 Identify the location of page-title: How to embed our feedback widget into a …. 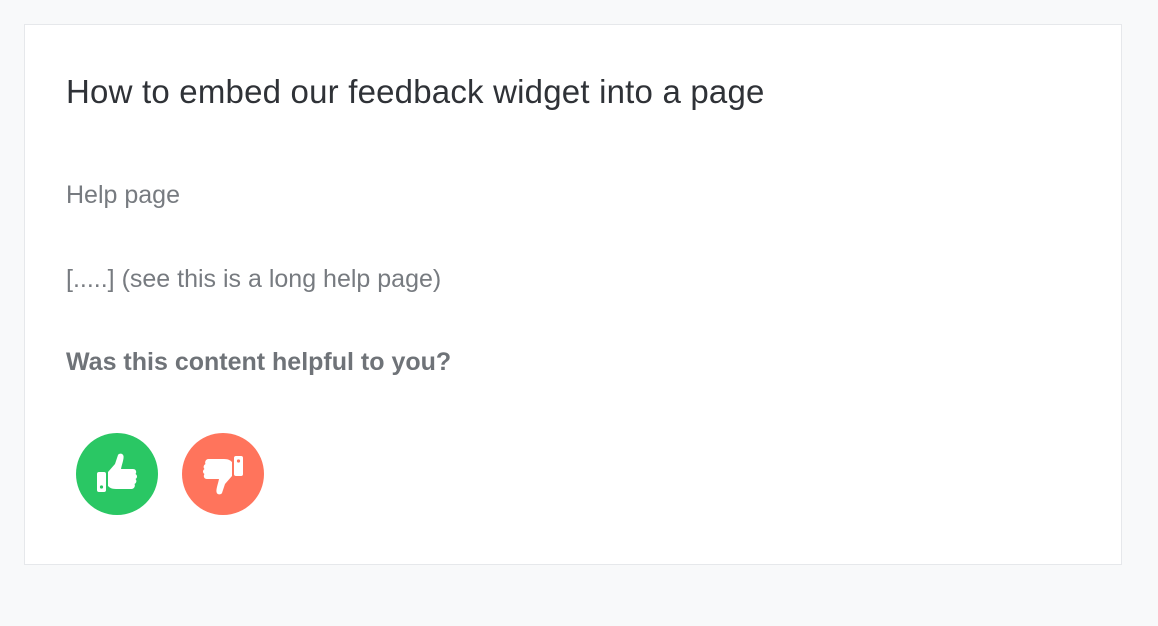
(415, 91).